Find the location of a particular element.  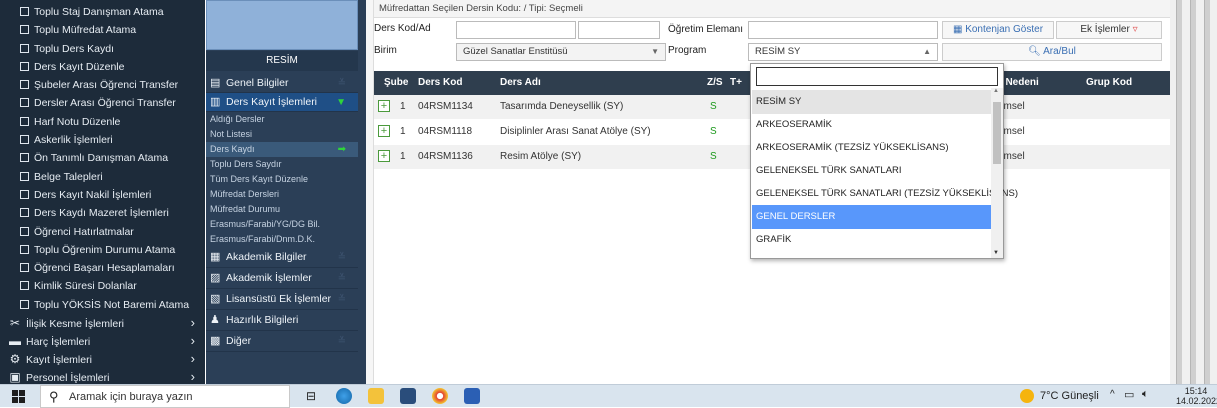

panel-subitem: Tüm Ders Kayıt Düzenle is located at coordinates (282, 179).